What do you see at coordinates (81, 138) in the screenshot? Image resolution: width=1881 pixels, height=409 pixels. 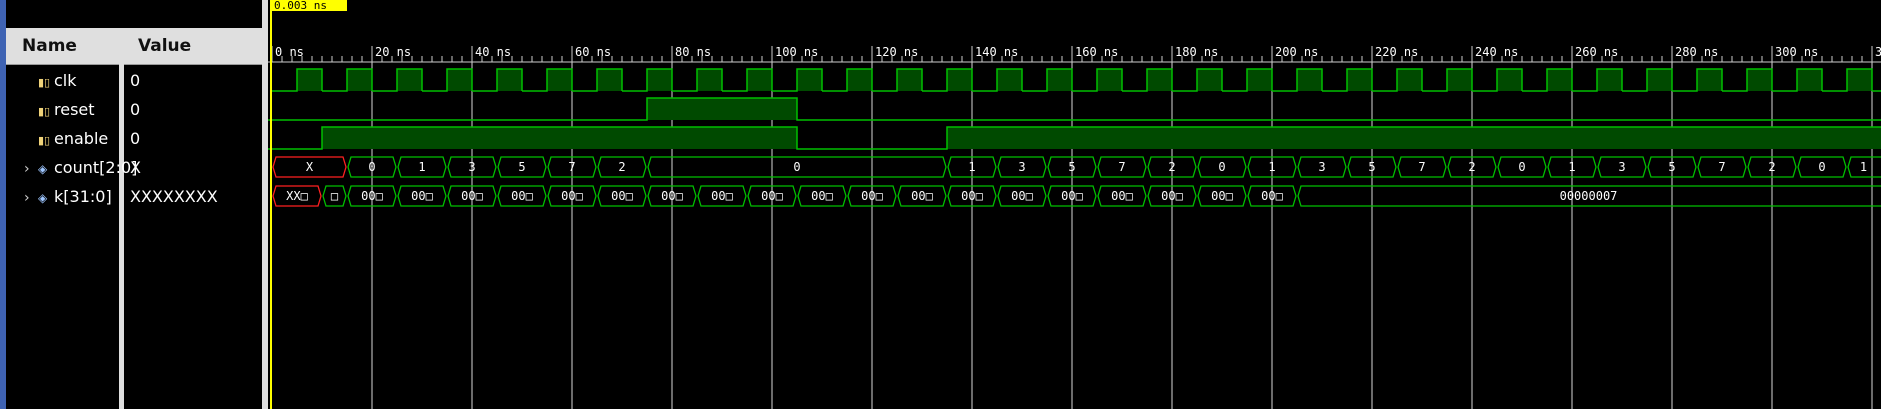 I see `signal-name: enable` at bounding box center [81, 138].